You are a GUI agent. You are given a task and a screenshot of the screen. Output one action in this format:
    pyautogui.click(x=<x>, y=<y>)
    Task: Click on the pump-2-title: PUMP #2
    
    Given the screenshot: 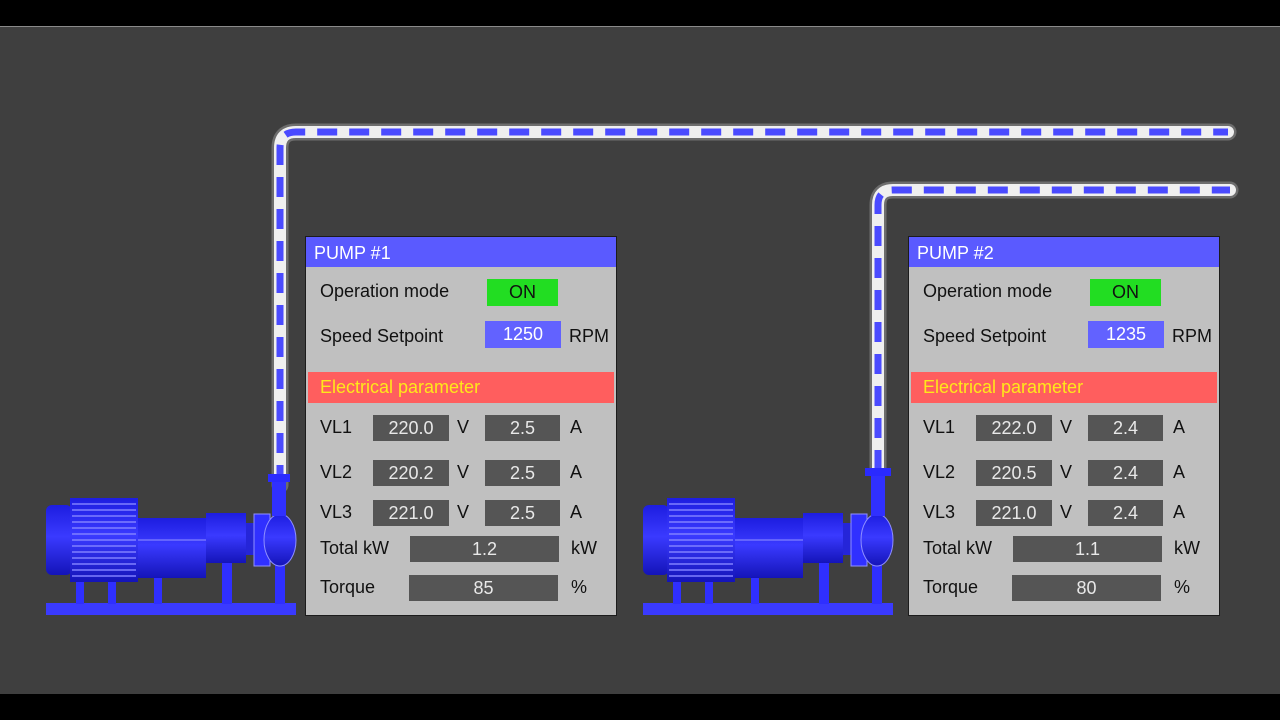 What is the action you would take?
    pyautogui.click(x=1064, y=252)
    